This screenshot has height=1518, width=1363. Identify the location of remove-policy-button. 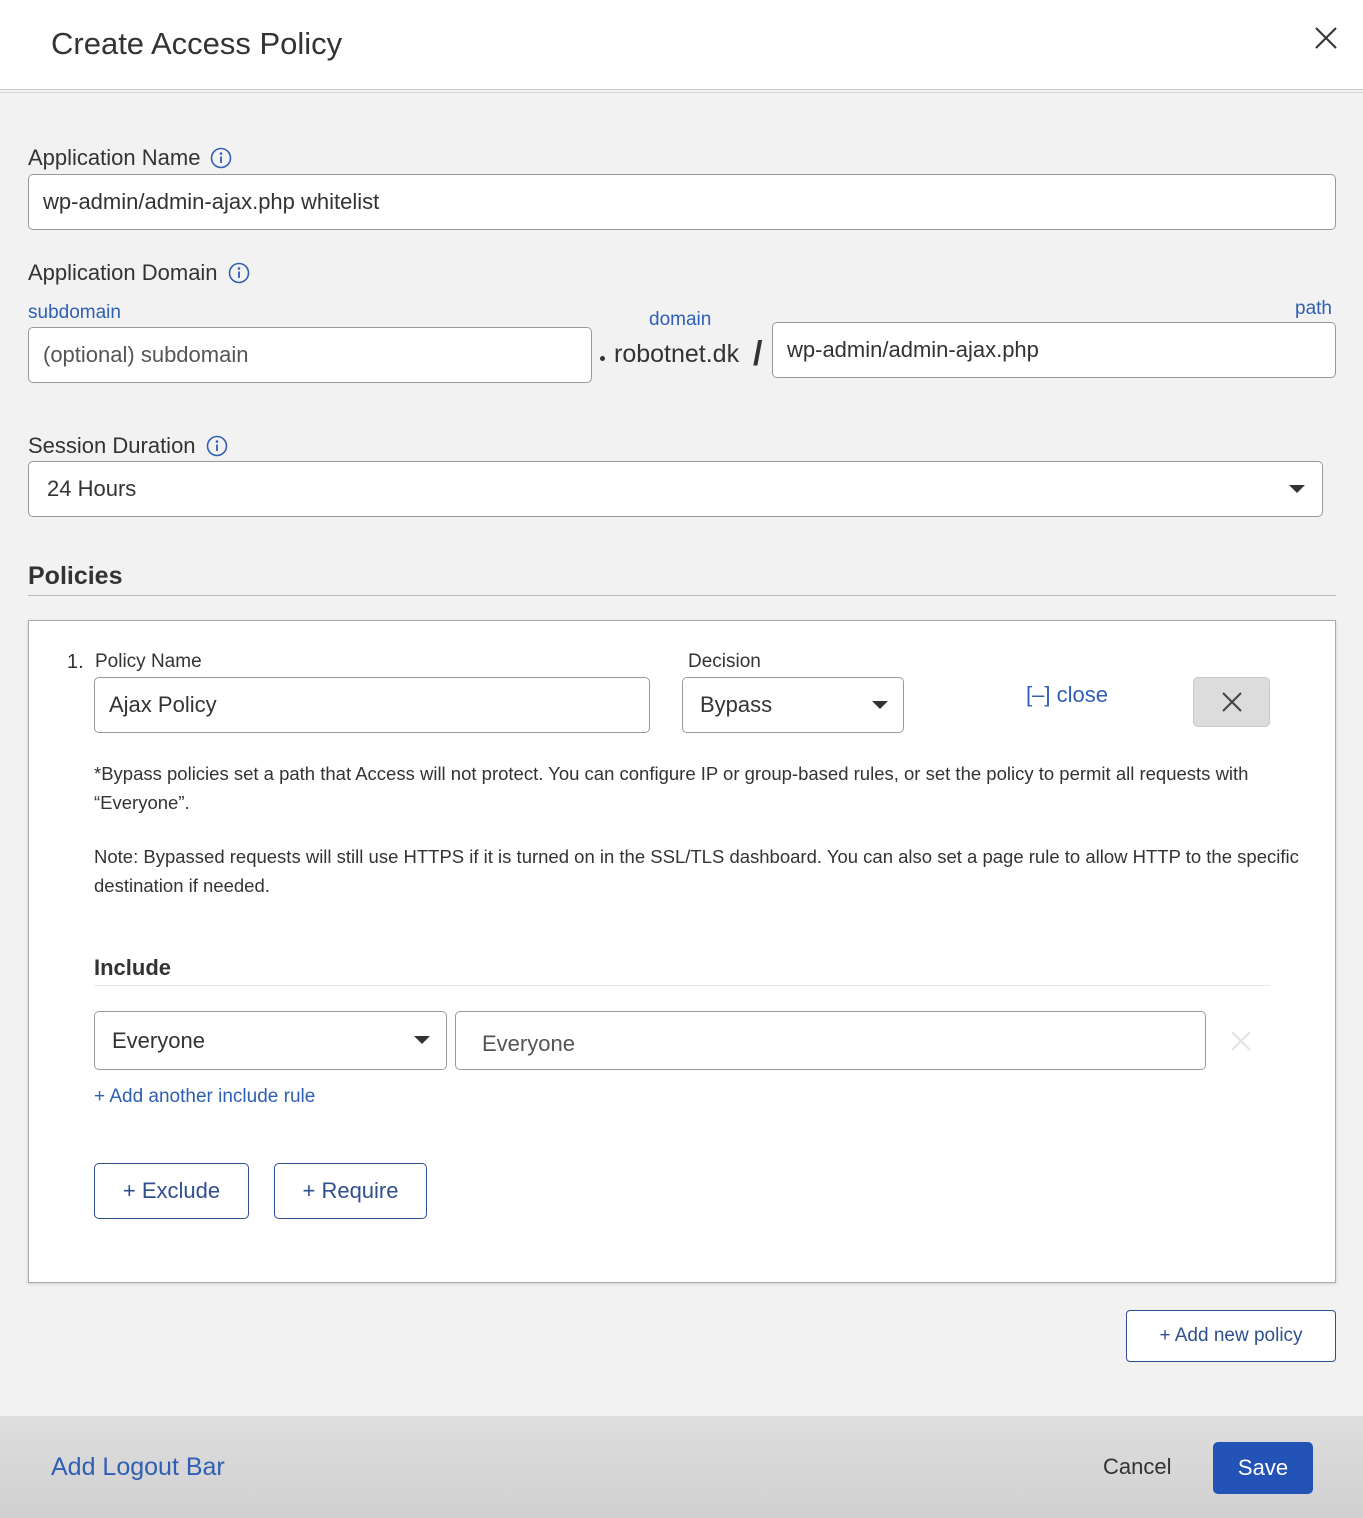
(1231, 702).